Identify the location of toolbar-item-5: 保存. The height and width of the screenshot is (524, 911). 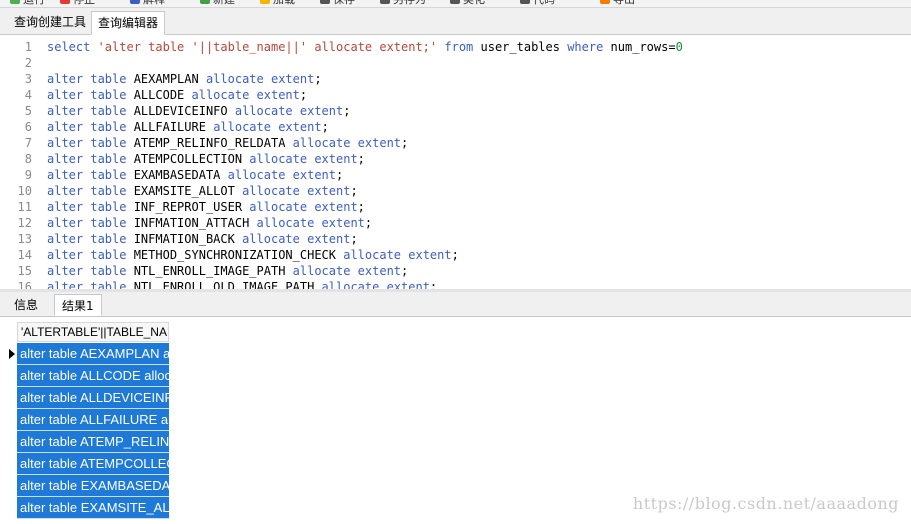
(337, 3).